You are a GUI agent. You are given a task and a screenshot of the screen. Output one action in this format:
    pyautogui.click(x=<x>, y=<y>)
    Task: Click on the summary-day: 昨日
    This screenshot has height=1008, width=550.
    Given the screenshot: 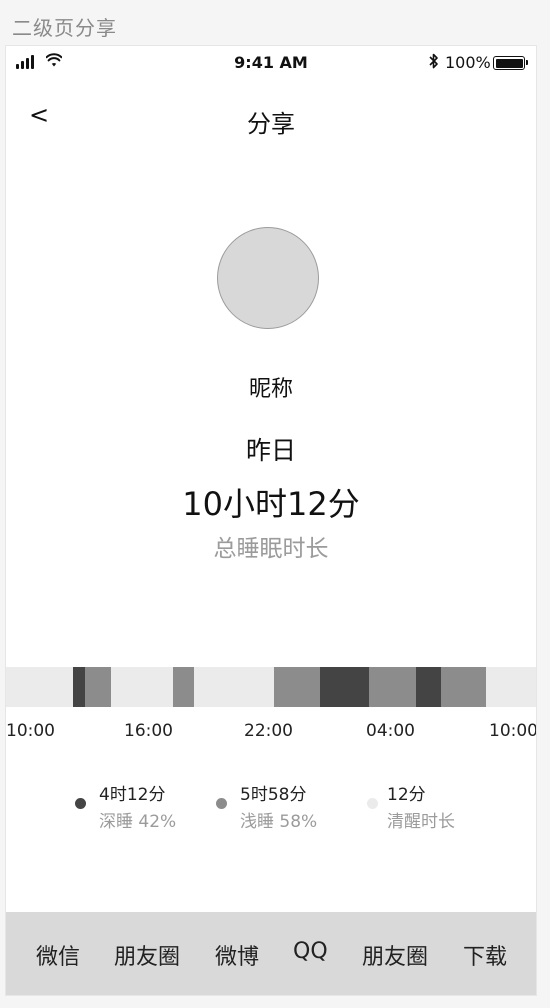 What is the action you would take?
    pyautogui.click(x=270, y=450)
    